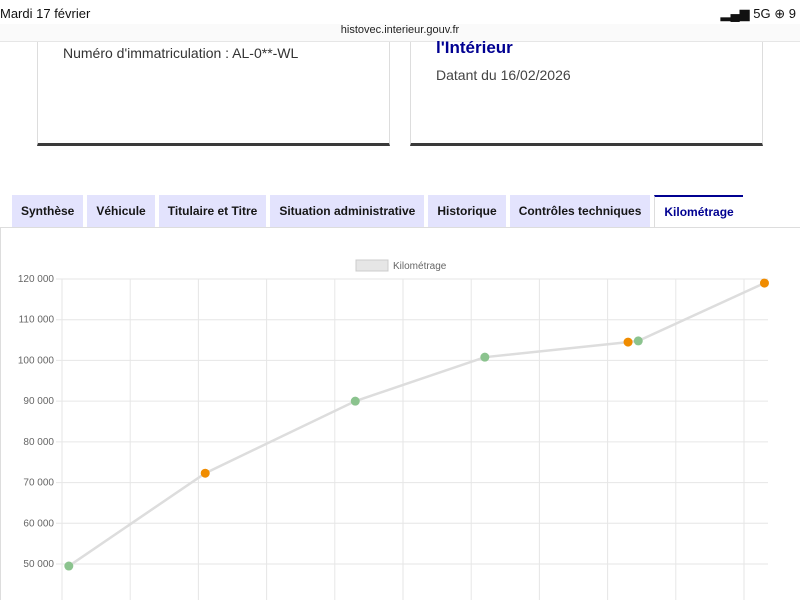  What do you see at coordinates (36, 279) in the screenshot?
I see `y-tick-label: 120 000` at bounding box center [36, 279].